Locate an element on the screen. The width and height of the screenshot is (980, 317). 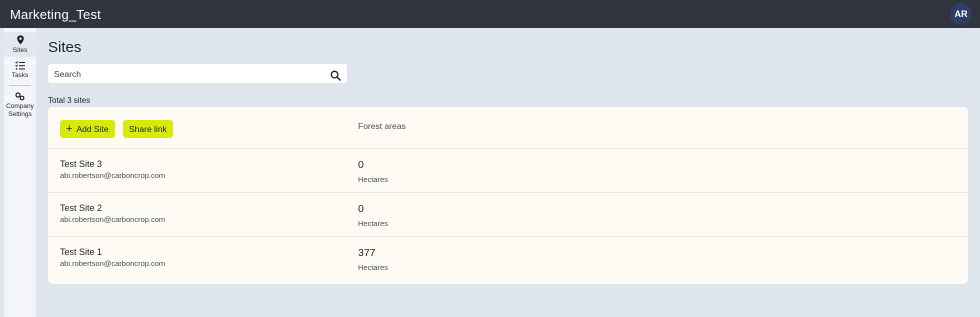
search-box is located at coordinates (197, 73).